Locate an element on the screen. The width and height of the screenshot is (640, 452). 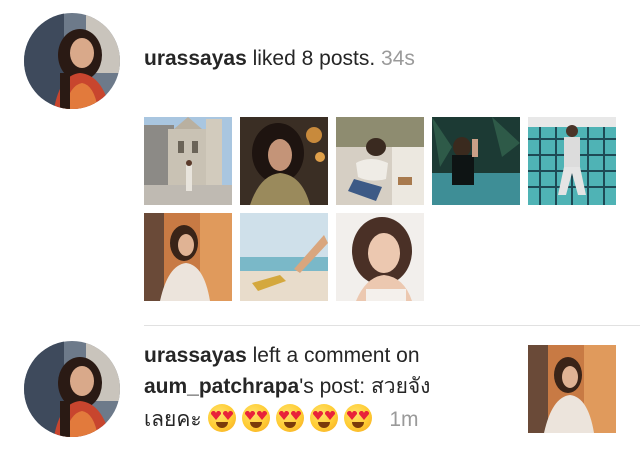
comment-line-3: เลยคะ 1m is located at coordinates (324, 419).